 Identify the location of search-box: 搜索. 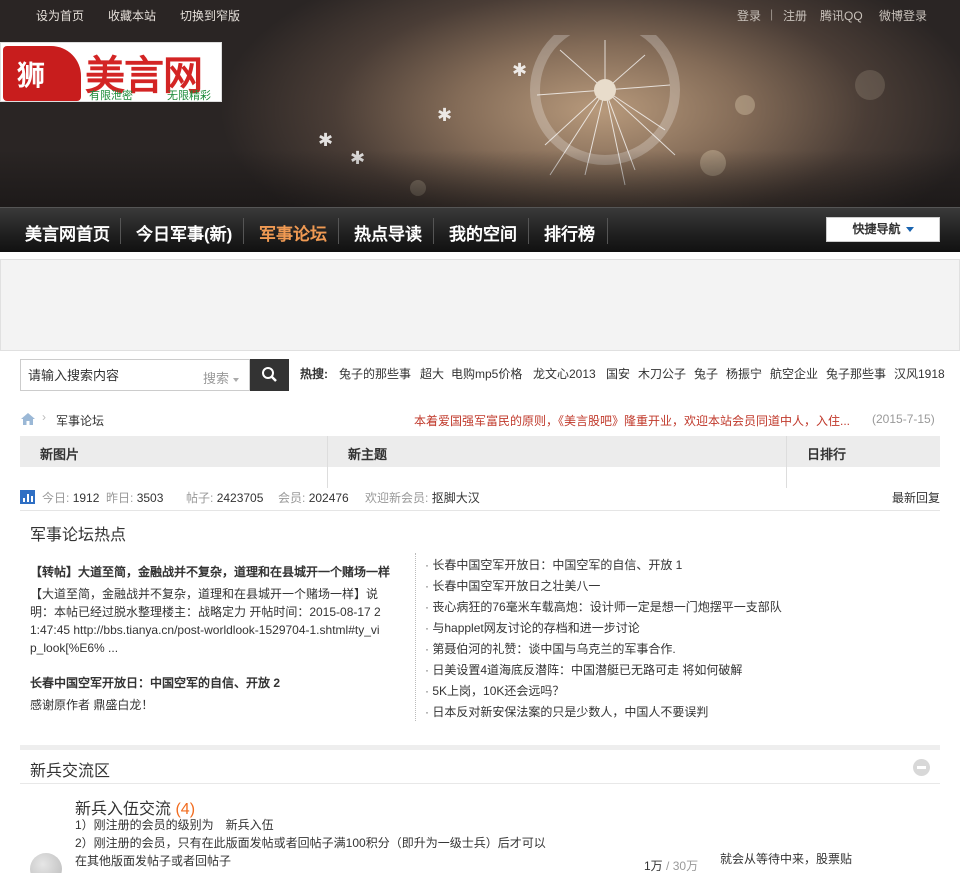
(135, 375).